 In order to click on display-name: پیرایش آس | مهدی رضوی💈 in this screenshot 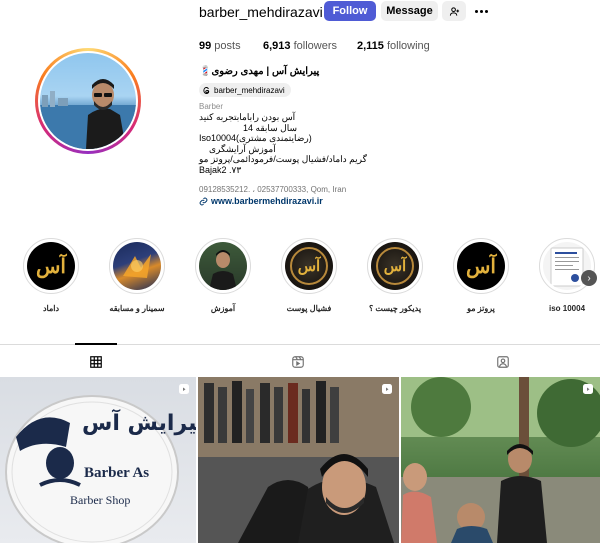, I will do `click(259, 71)`.